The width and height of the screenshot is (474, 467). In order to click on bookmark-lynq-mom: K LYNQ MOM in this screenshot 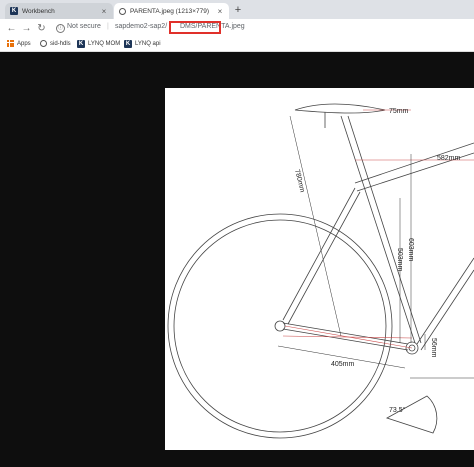, I will do `click(98, 44)`.